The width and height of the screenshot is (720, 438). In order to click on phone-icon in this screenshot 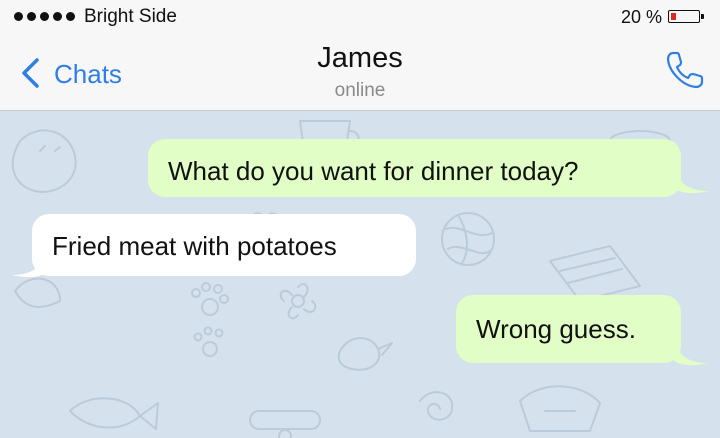, I will do `click(685, 70)`.